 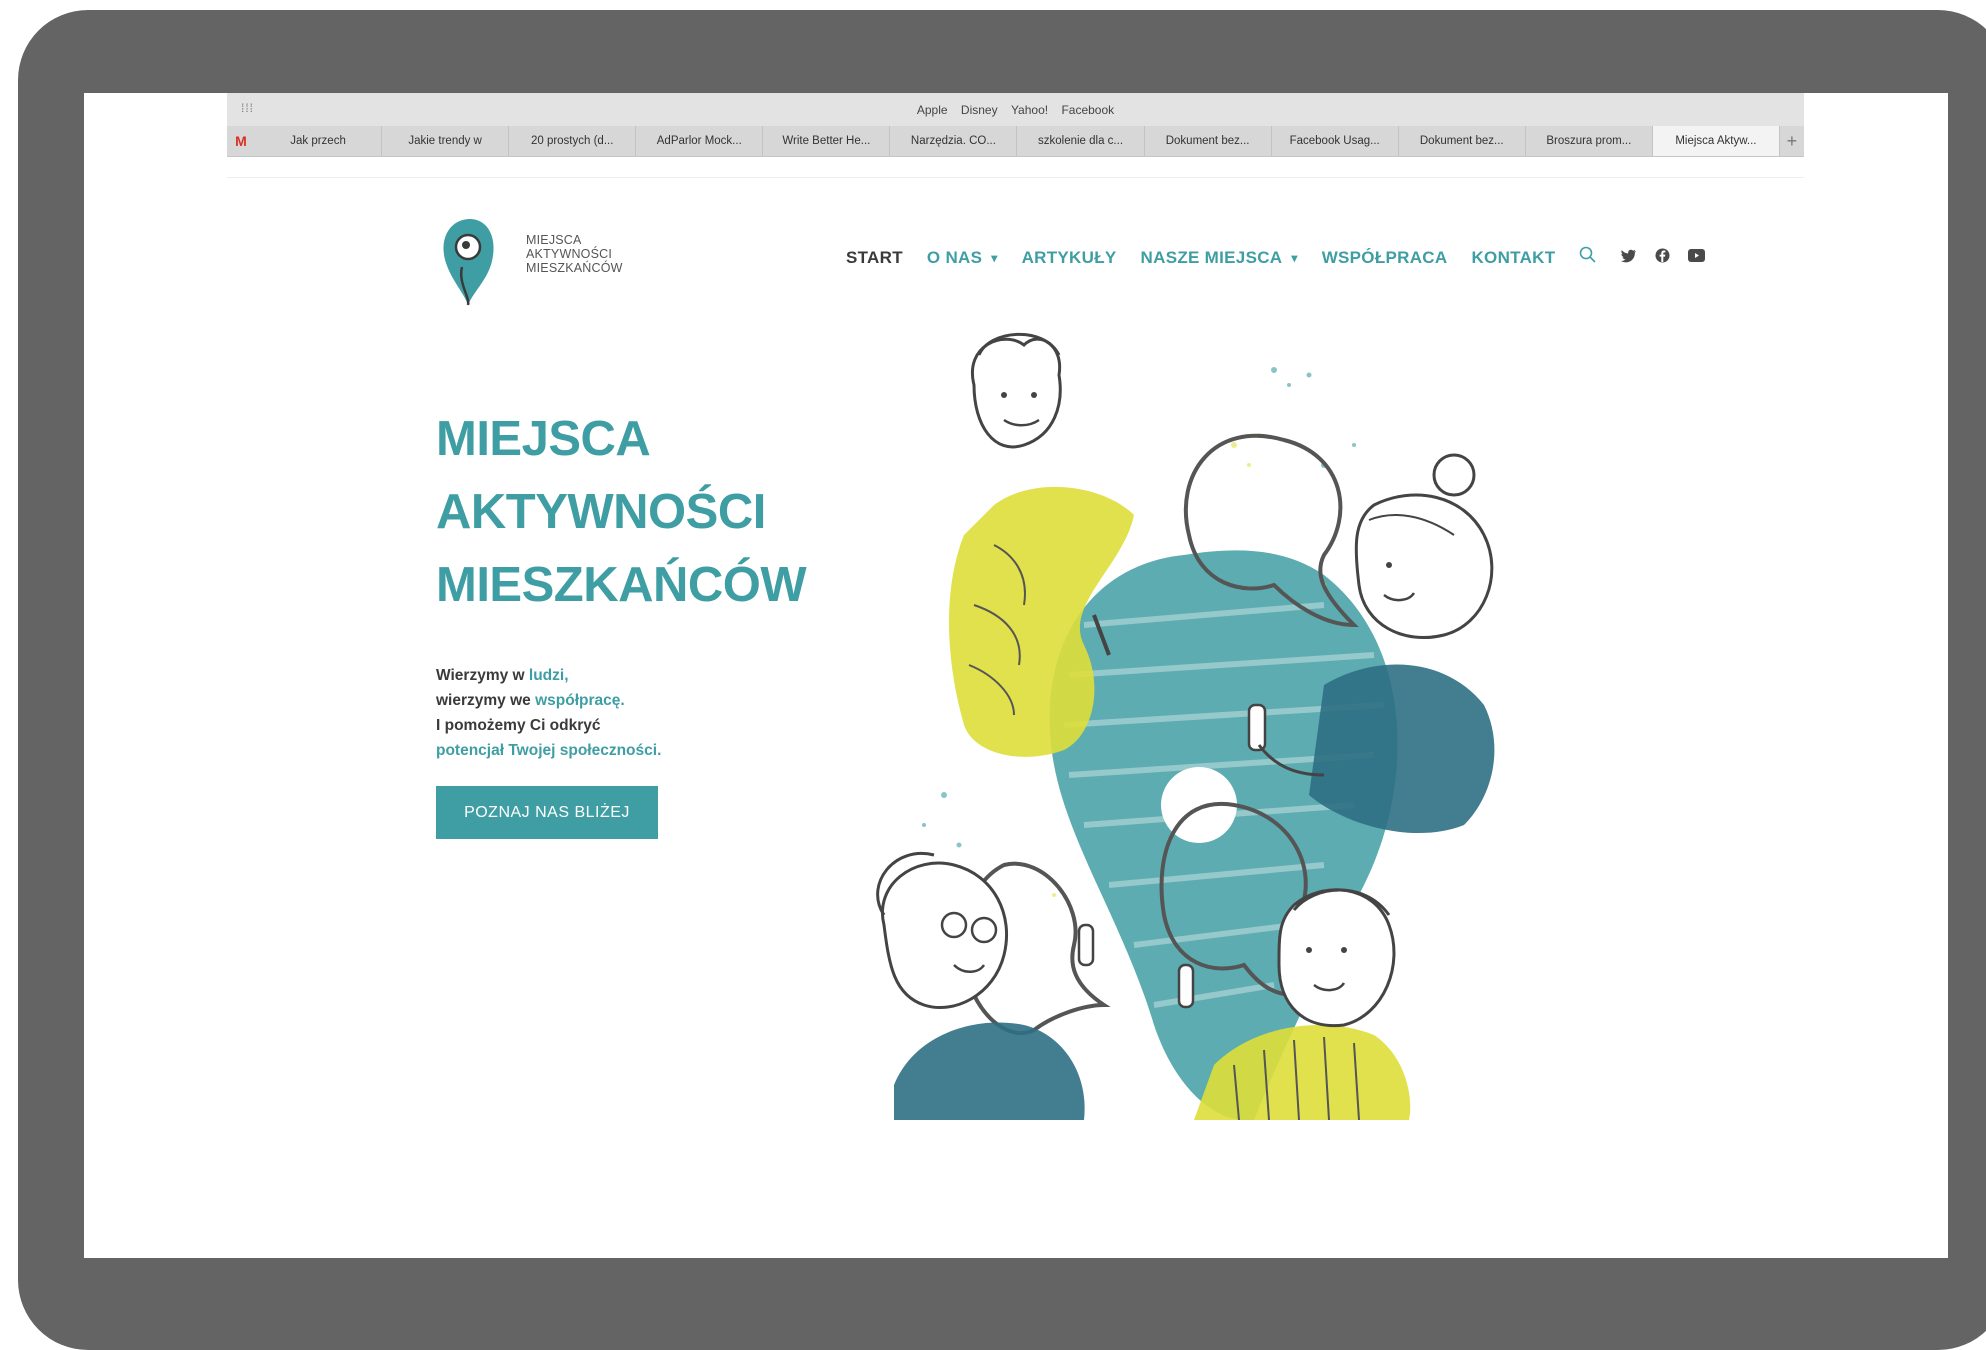 What do you see at coordinates (1697, 257) in the screenshot?
I see `youtube-icon` at bounding box center [1697, 257].